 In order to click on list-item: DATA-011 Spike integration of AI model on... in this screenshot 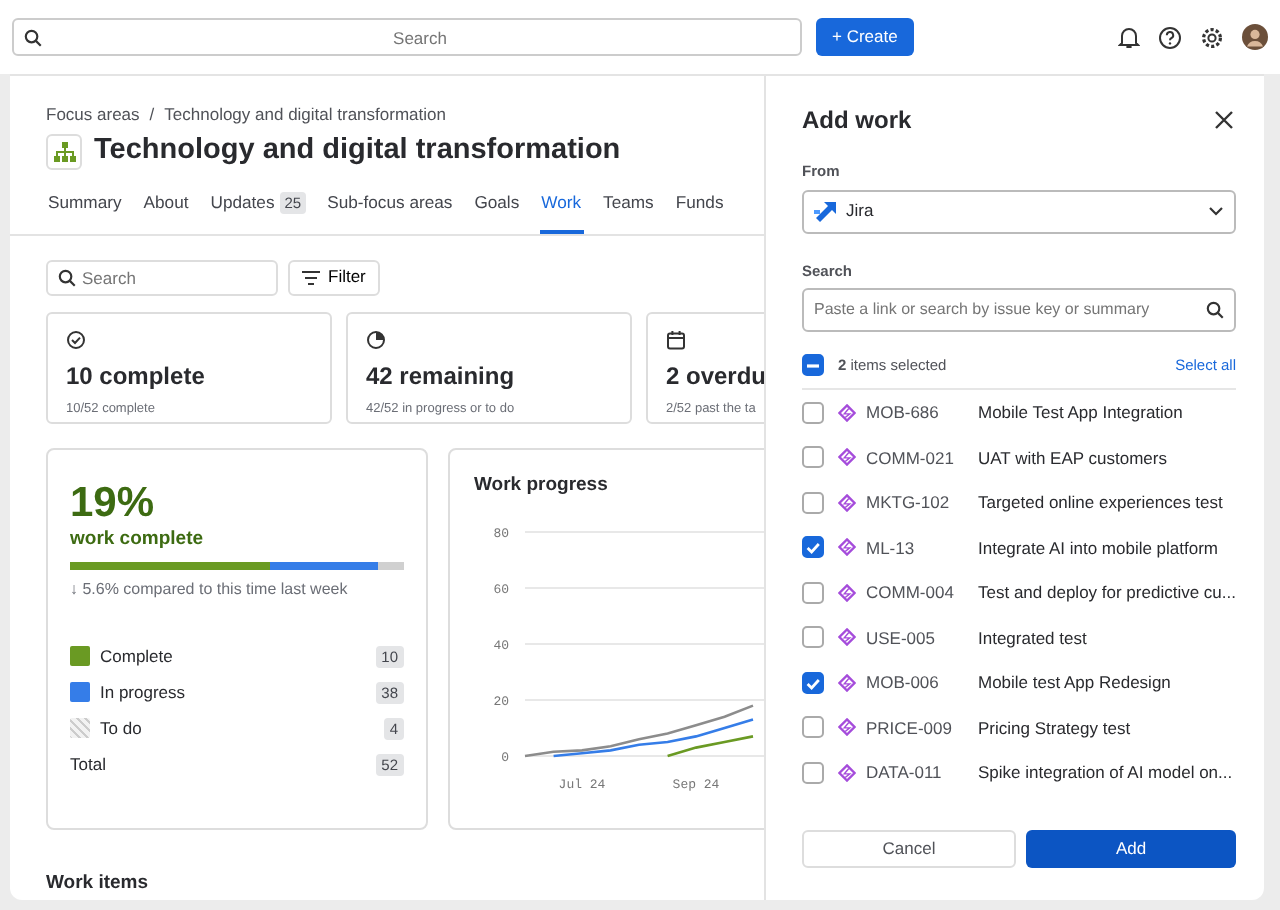, I will do `click(1019, 773)`.